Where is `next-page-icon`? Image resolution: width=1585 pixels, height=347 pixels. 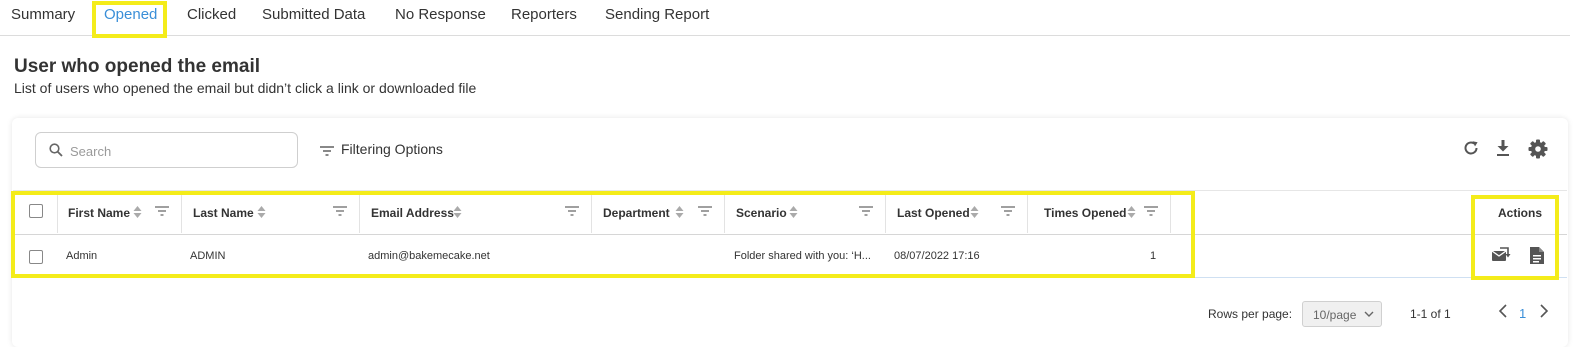
next-page-icon is located at coordinates (1544, 311).